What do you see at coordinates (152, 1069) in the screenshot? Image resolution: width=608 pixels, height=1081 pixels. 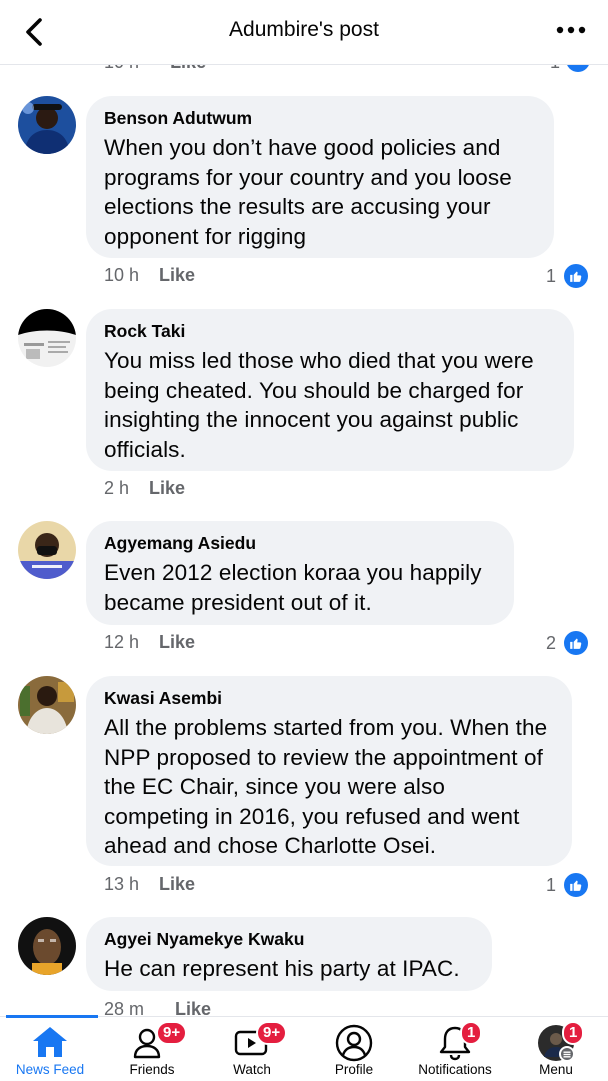 I see `tab-label: Friends` at bounding box center [152, 1069].